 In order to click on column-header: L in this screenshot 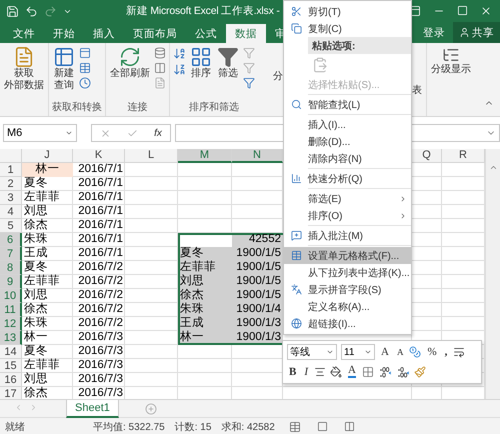, I will do `click(151, 156)`.